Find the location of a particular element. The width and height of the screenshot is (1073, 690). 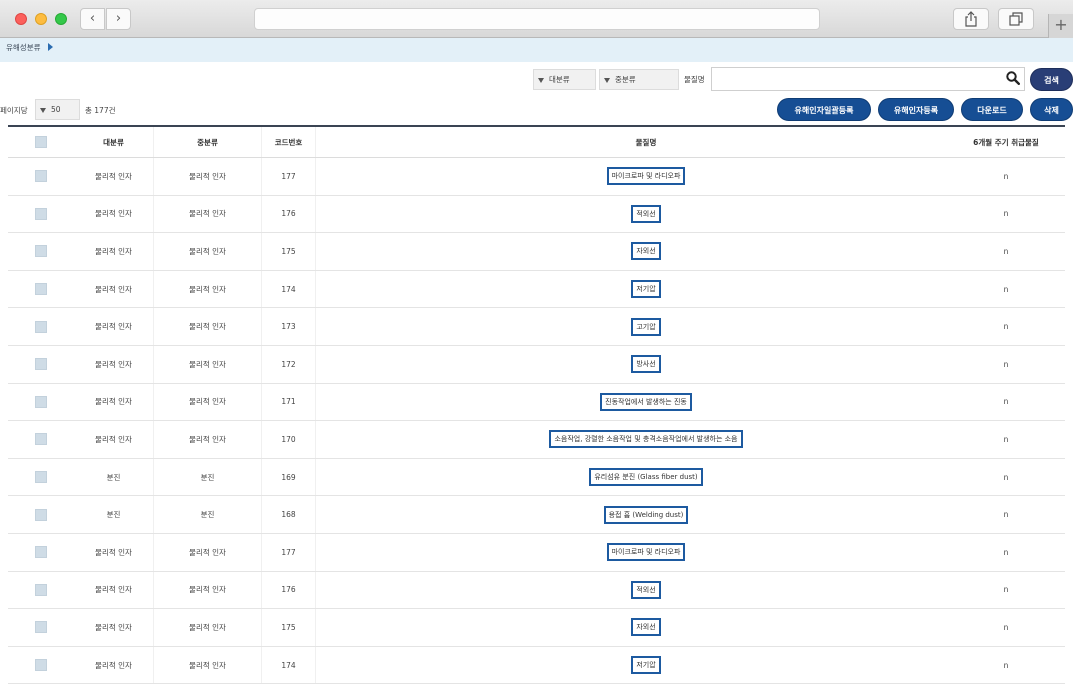

cell-name: 자외선 is located at coordinates (646, 627).